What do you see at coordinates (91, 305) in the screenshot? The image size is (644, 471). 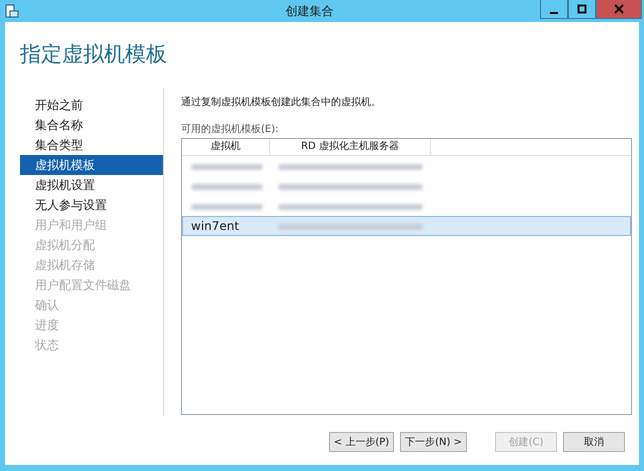 I see `wizard-step: 确认` at bounding box center [91, 305].